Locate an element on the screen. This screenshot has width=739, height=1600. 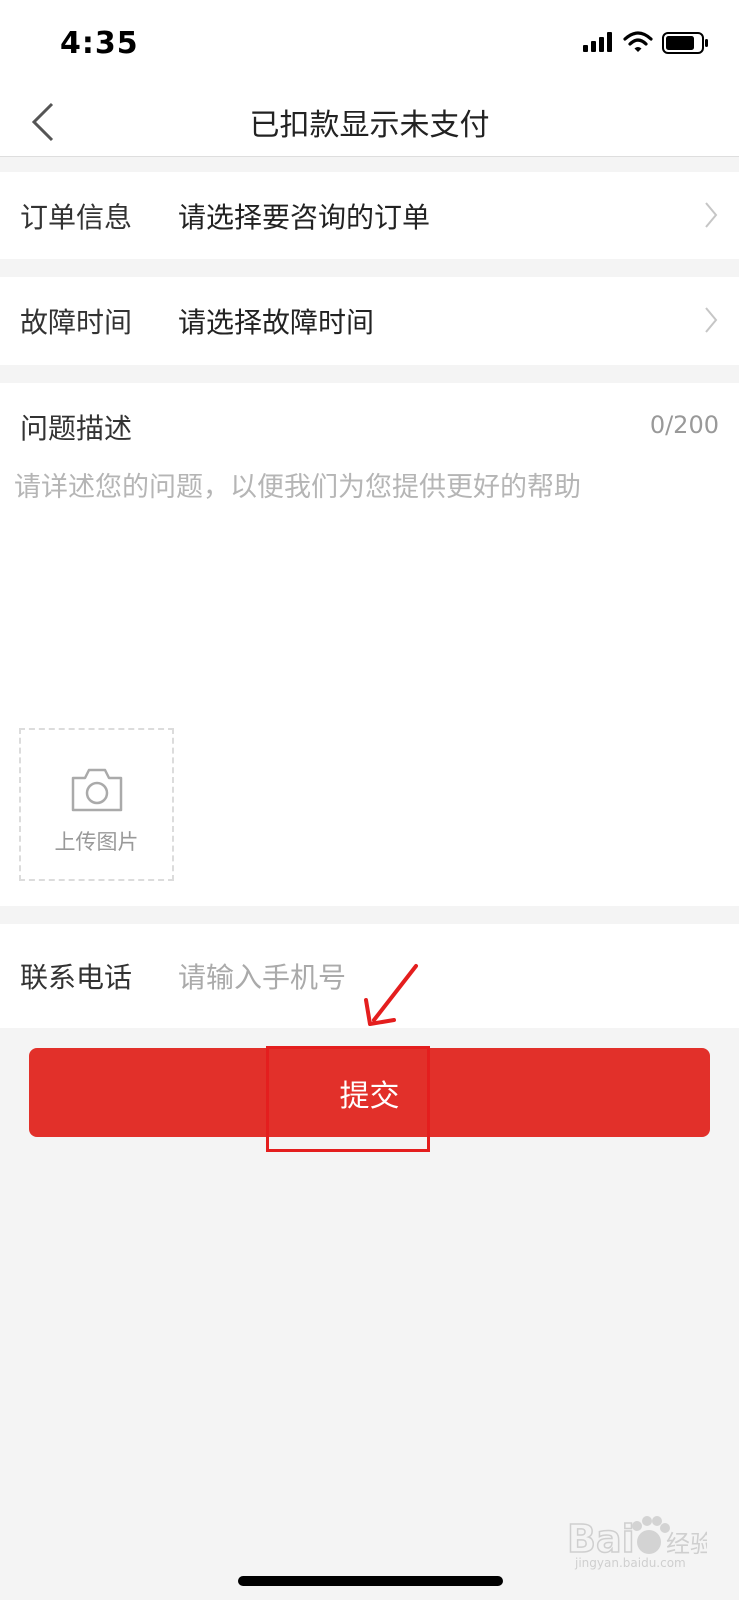
contact-label: 联系电话 is located at coordinates (76, 977).